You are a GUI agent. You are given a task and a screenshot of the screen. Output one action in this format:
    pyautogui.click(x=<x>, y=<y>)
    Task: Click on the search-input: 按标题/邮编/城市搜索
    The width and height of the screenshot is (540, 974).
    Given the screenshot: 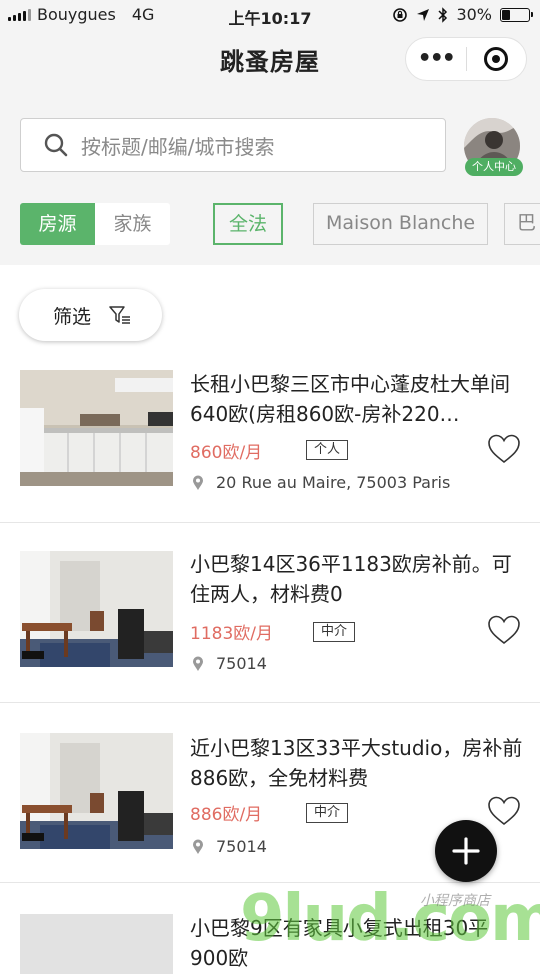 What is the action you would take?
    pyautogui.click(x=233, y=145)
    